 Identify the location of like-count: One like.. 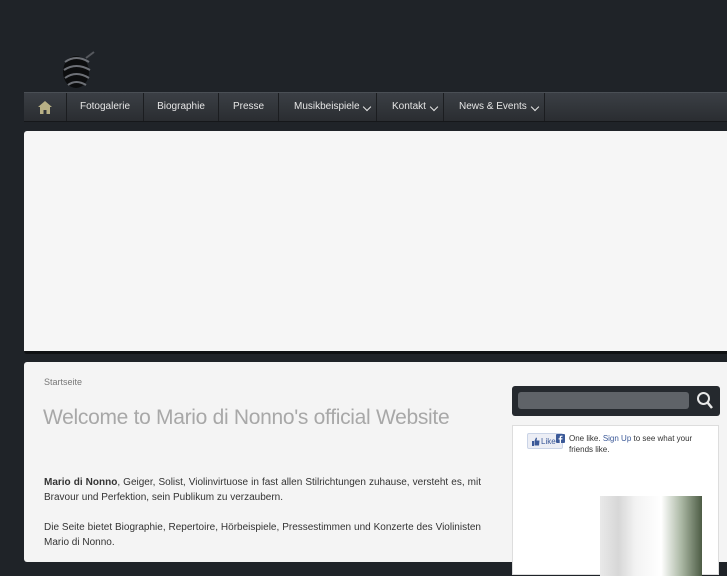
(585, 438).